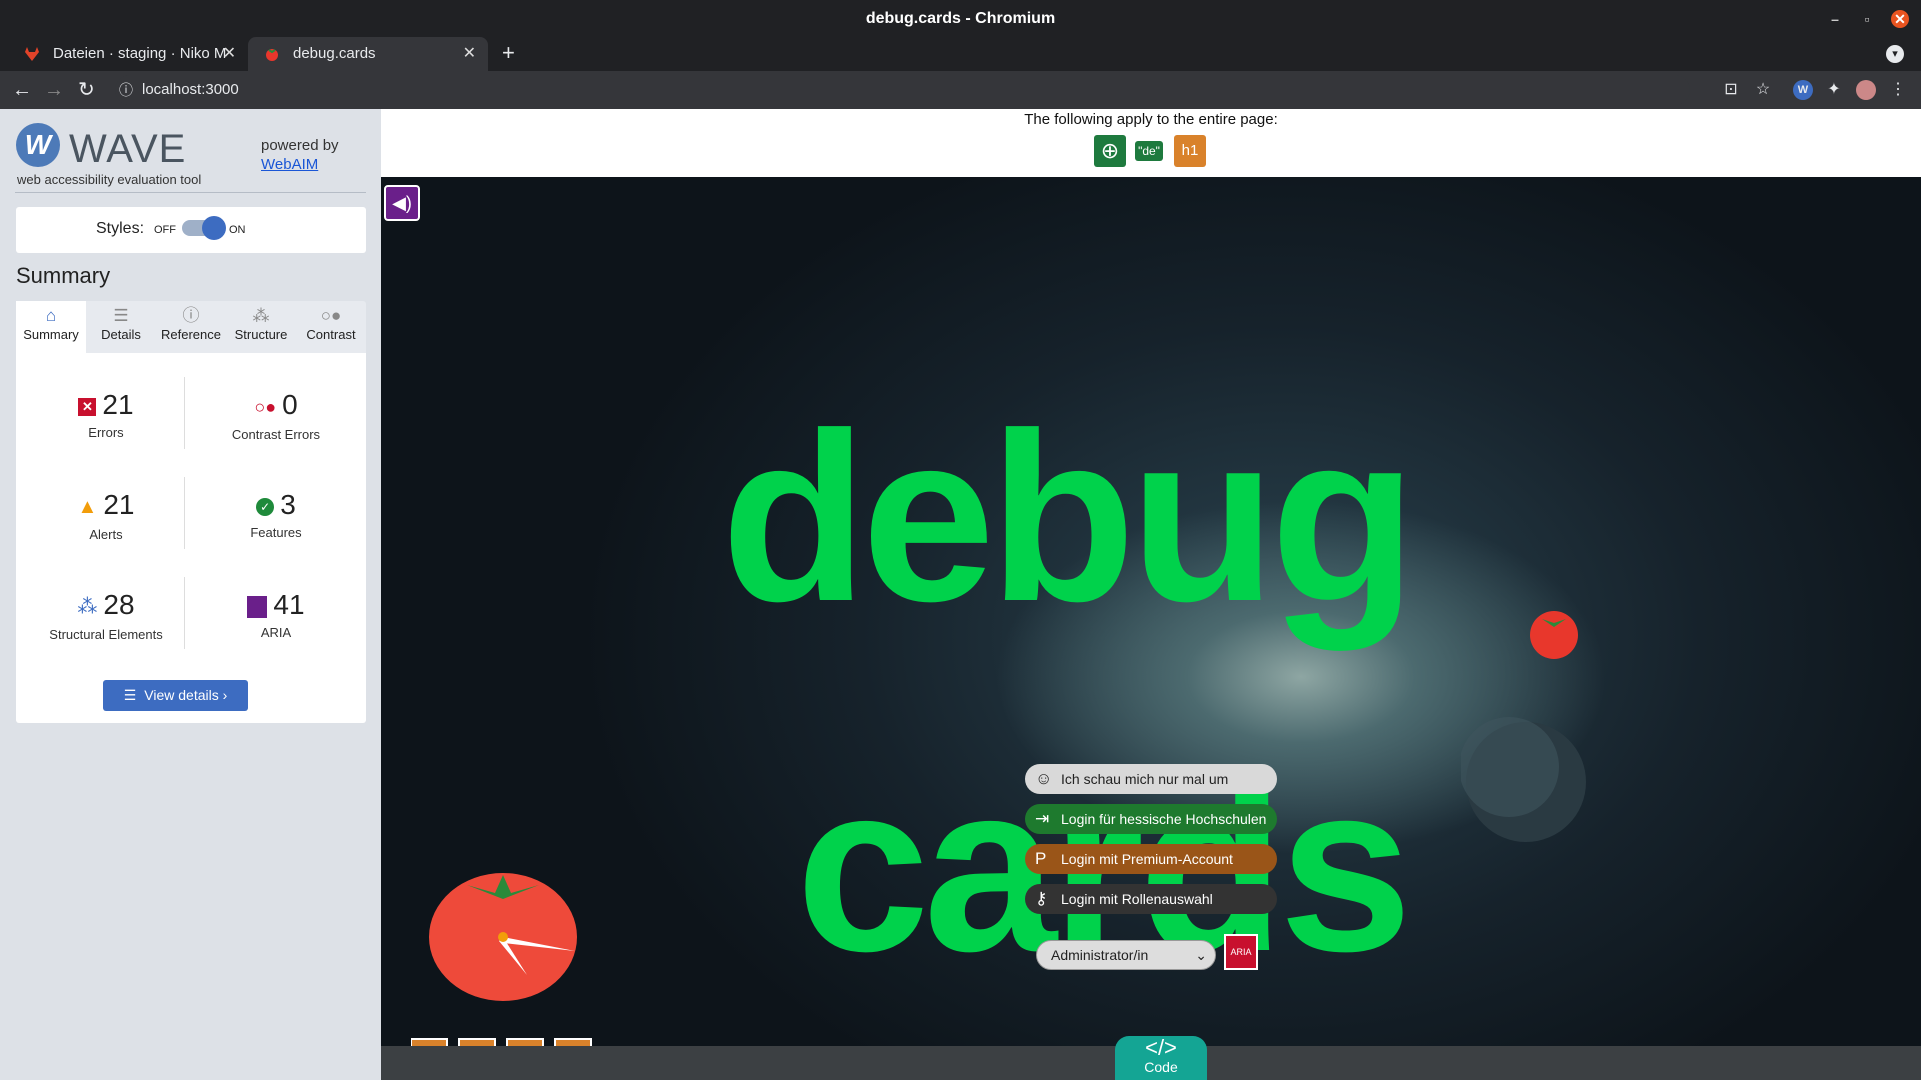  What do you see at coordinates (214, 228) in the screenshot?
I see `toggle-knob` at bounding box center [214, 228].